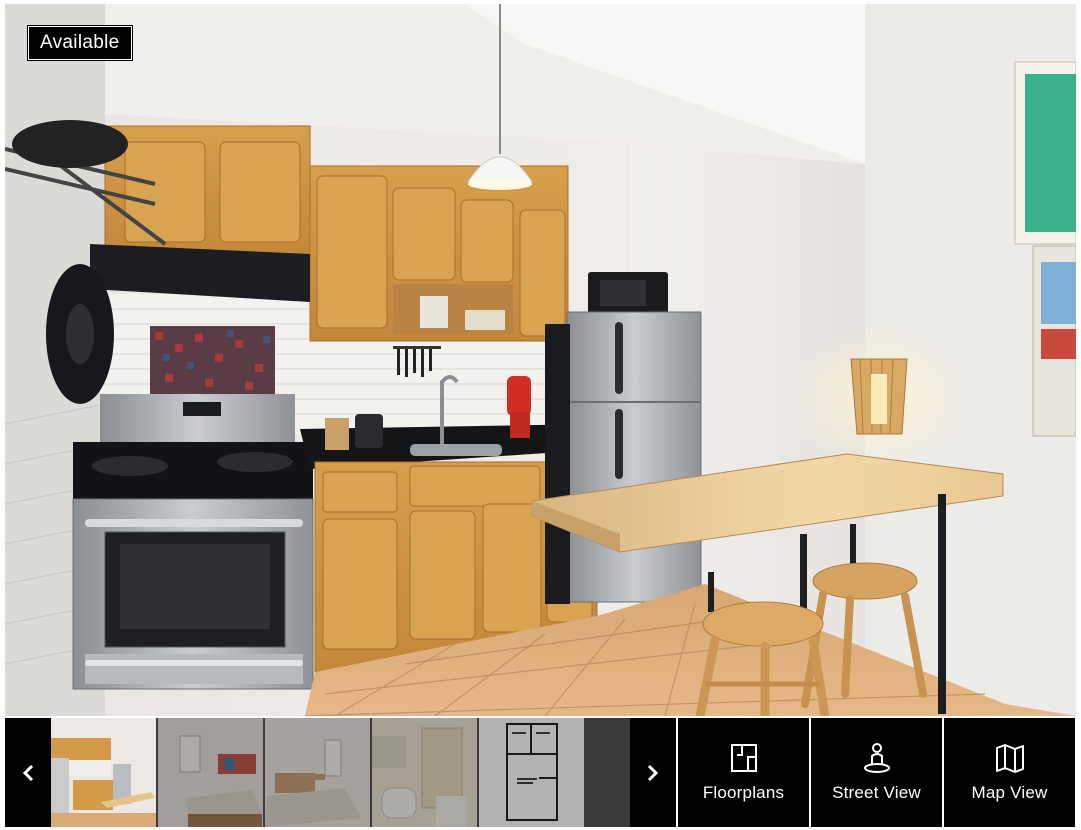 The height and width of the screenshot is (830, 1081). I want to click on kitchen-thumbnail-image, so click(103, 772).